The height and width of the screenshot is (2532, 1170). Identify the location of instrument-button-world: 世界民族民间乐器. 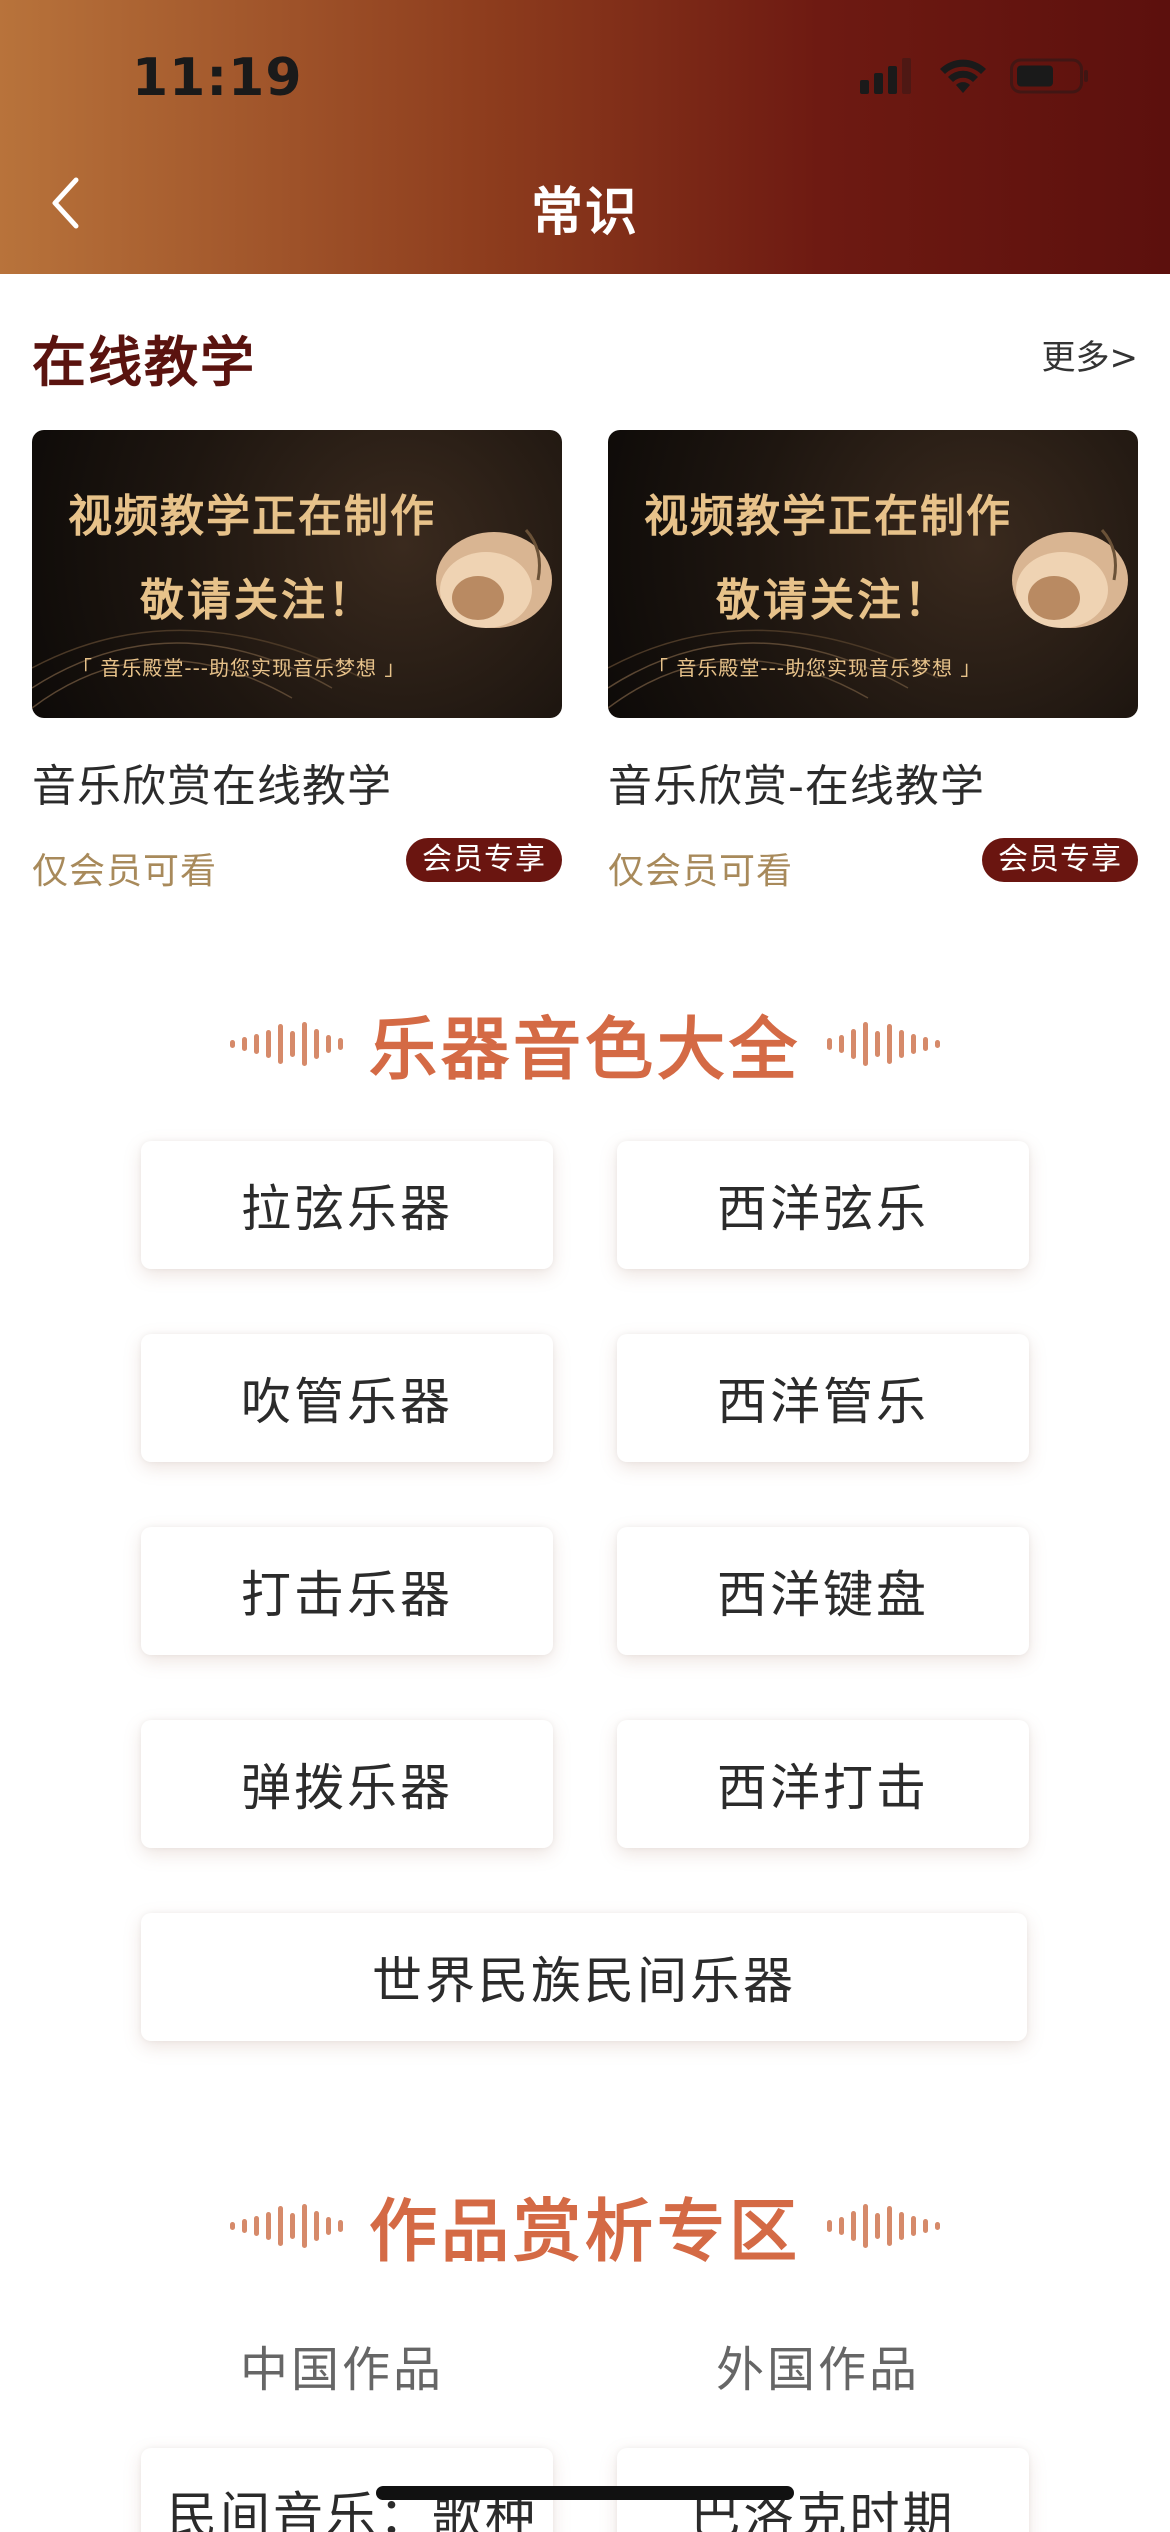
(584, 1977).